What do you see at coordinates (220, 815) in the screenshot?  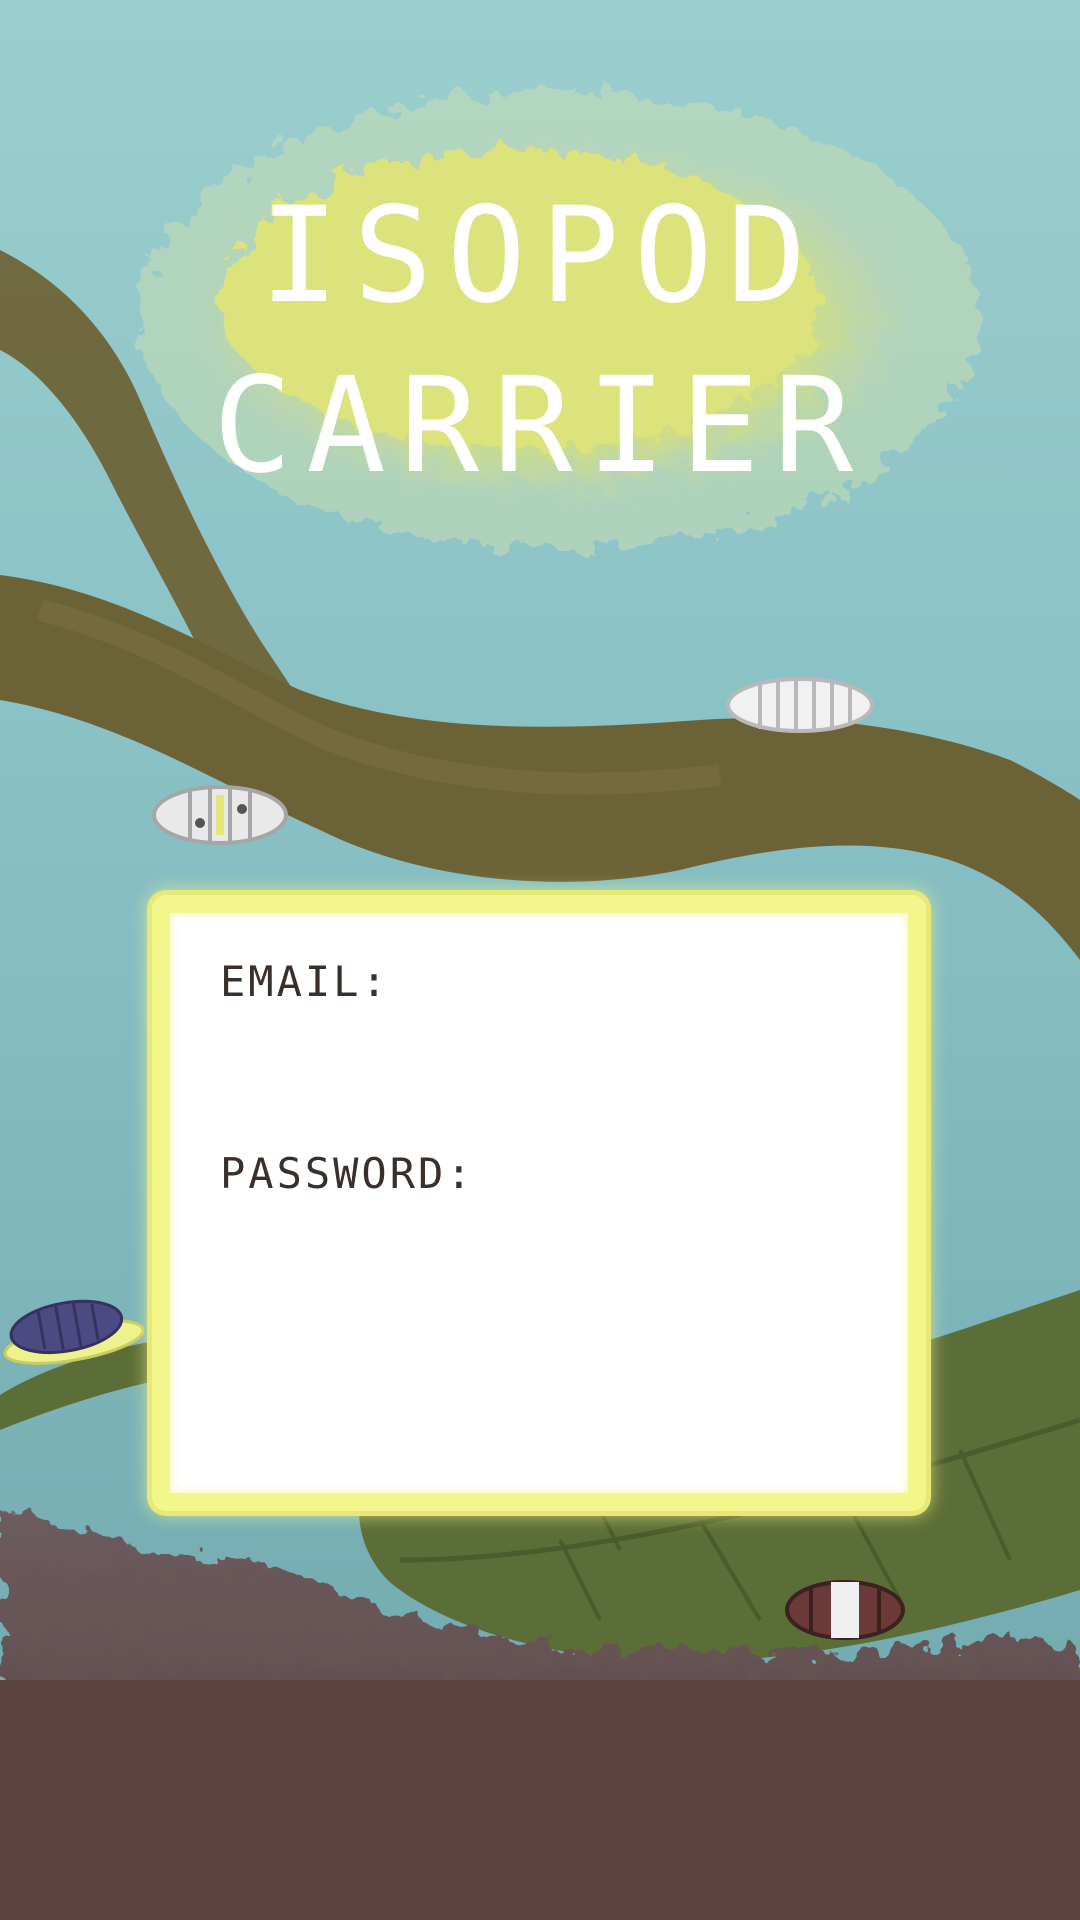 I see `spotted-isopod` at bounding box center [220, 815].